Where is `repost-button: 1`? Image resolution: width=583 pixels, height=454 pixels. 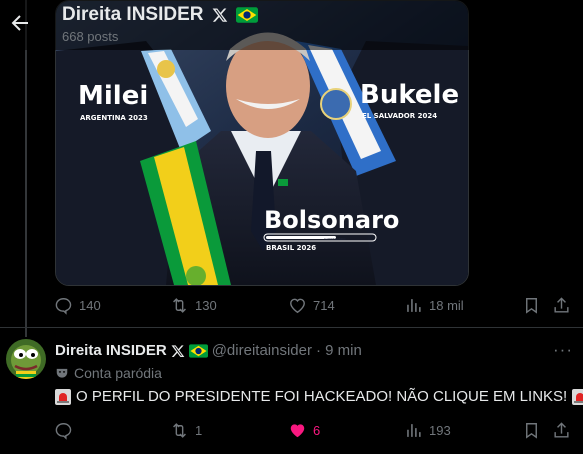 repost-button: 1 is located at coordinates (186, 430).